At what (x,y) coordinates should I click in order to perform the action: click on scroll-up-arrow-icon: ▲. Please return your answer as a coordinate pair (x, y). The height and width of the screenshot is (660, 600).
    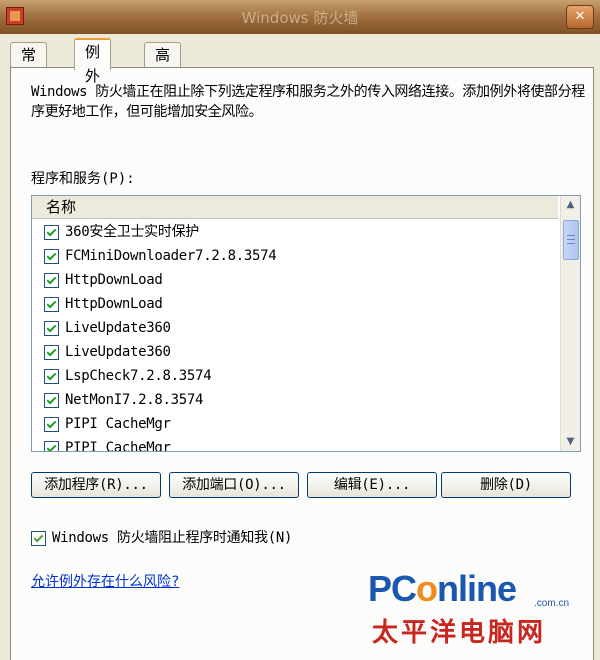
    Looking at the image, I should click on (570, 205).